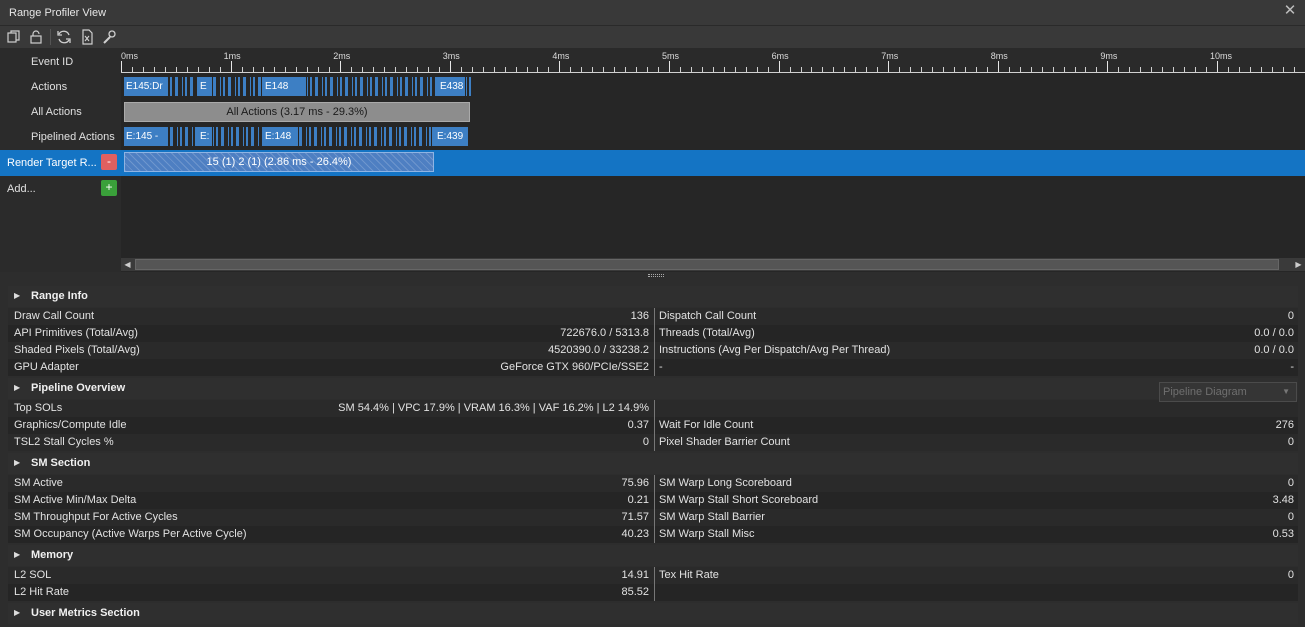 The image size is (1305, 627). Describe the element at coordinates (64, 37) in the screenshot. I see `refresh-icon` at that location.